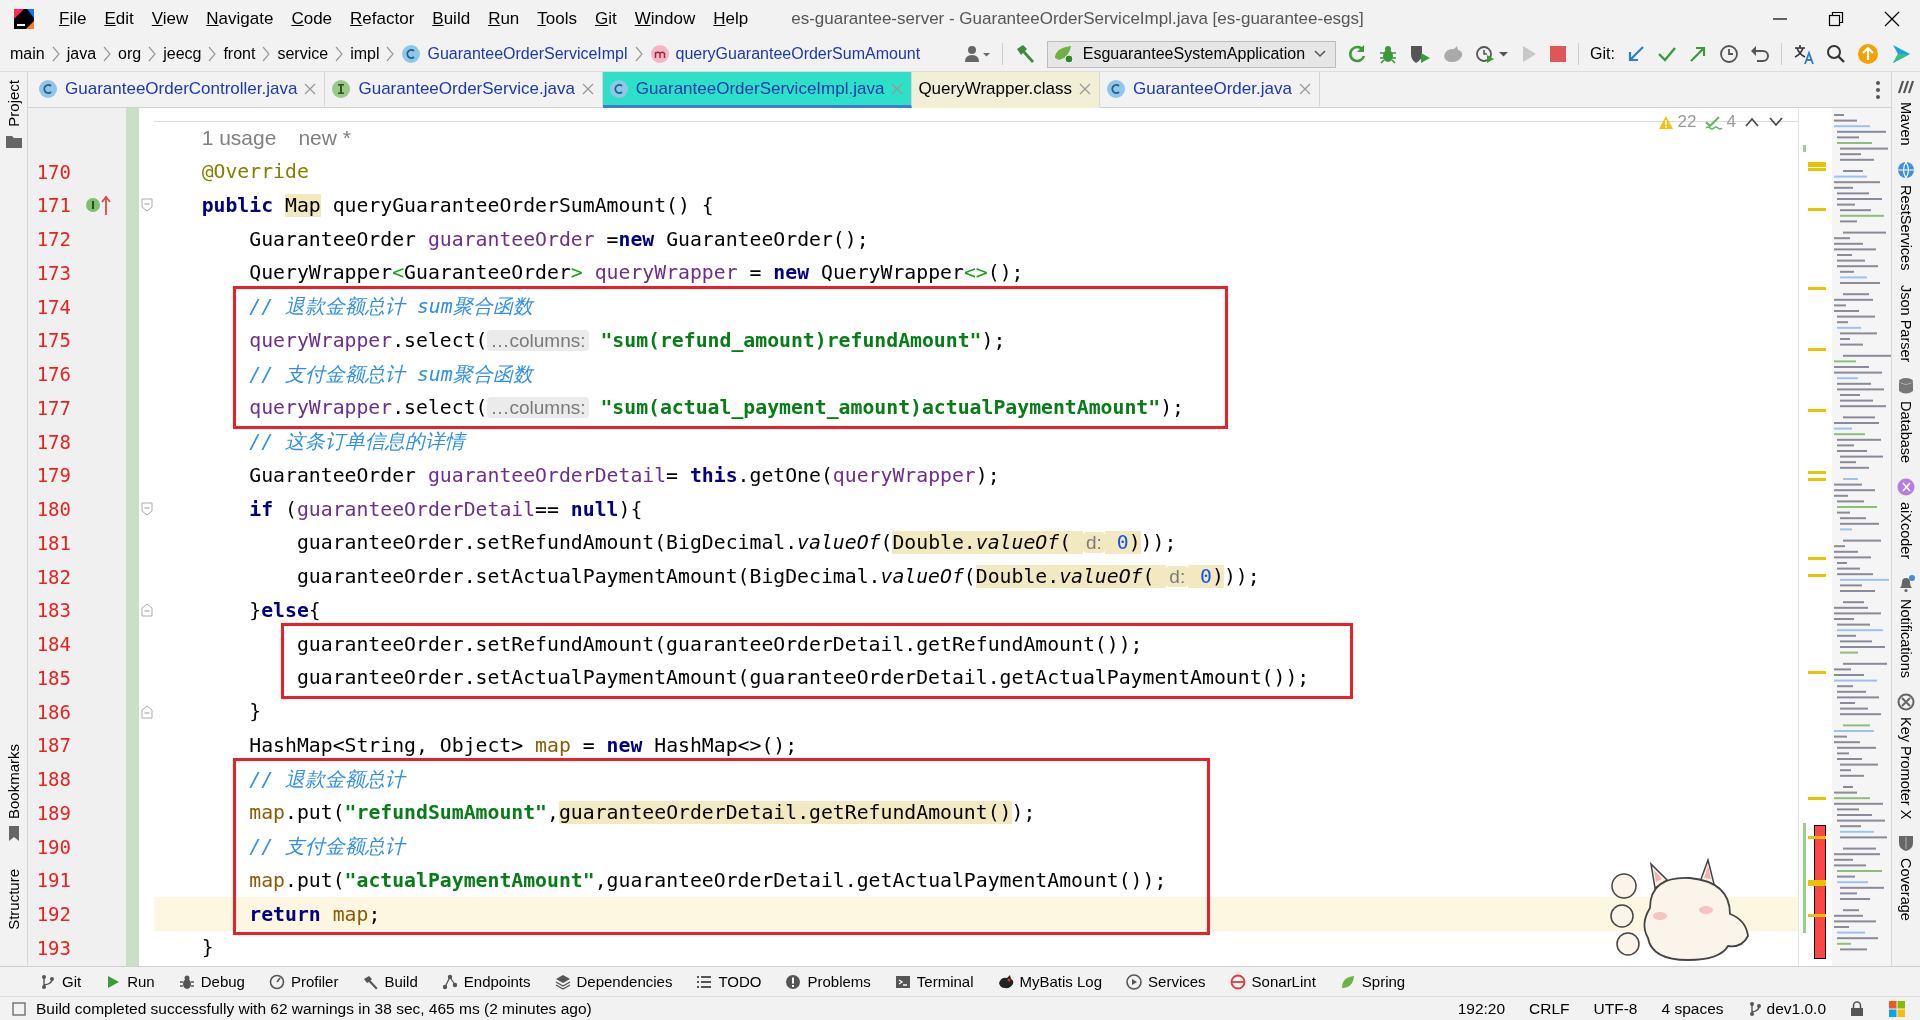 The height and width of the screenshot is (1020, 1920). Describe the element at coordinates (324, 138) in the screenshot. I see `usage-hint: new *` at that location.